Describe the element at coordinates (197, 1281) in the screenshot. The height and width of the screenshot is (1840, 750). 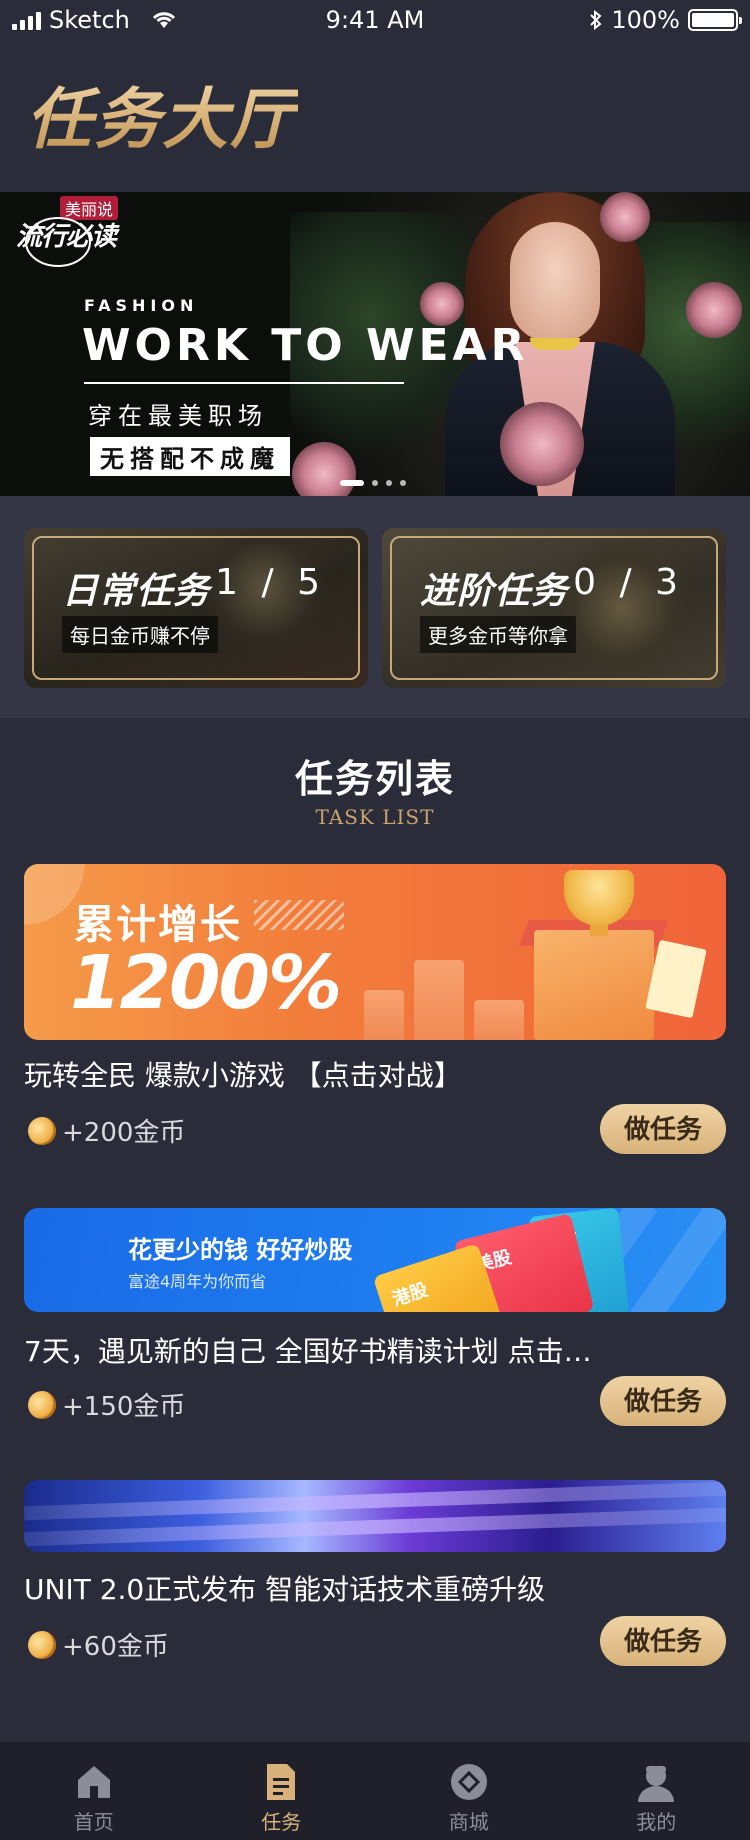
I see `thumb-subline: 富途4周年为你而省` at that location.